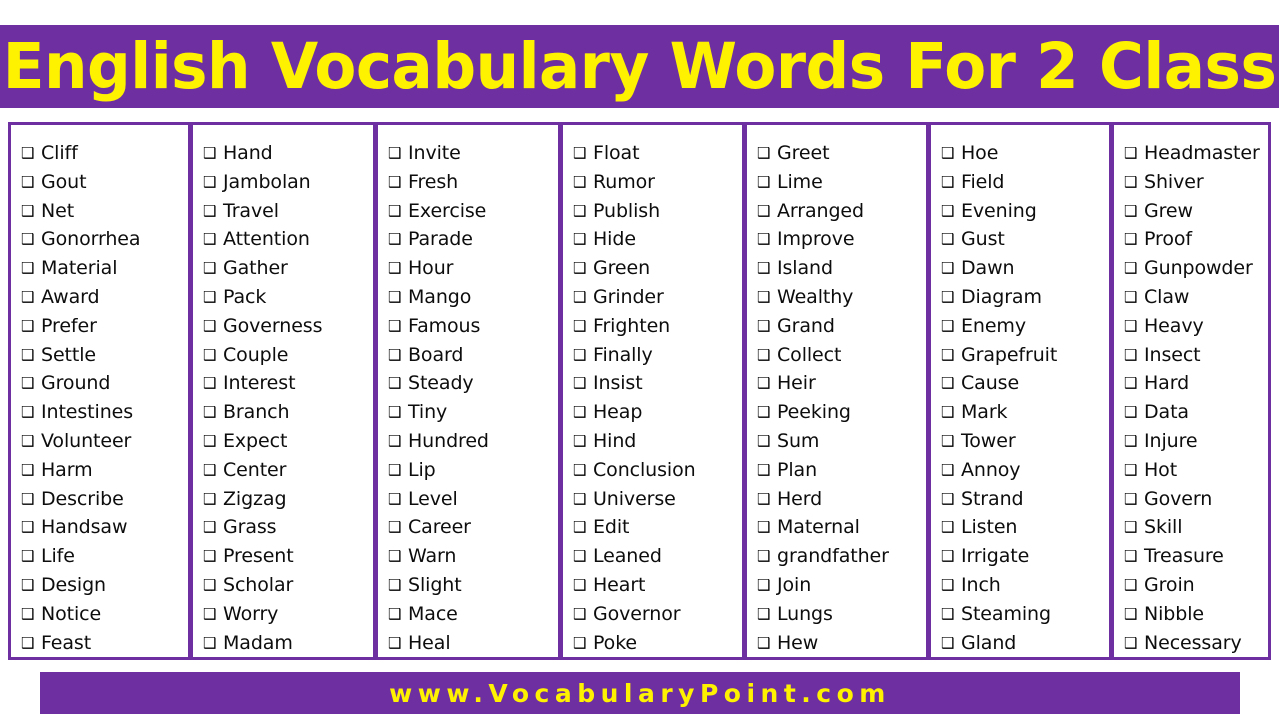 Image resolution: width=1279 pixels, height=720 pixels. I want to click on word-list-item: ❑ Warn, so click(473, 556).